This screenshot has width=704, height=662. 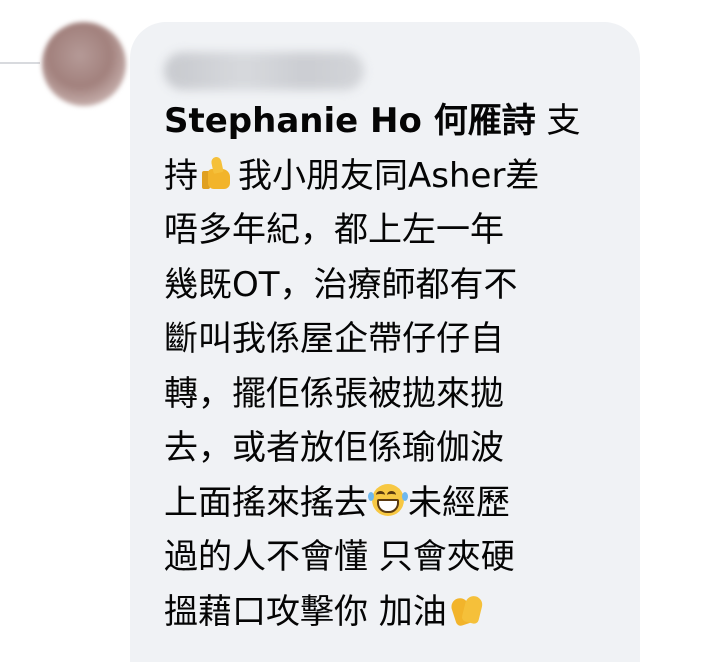 I want to click on avatar, so click(x=84, y=64).